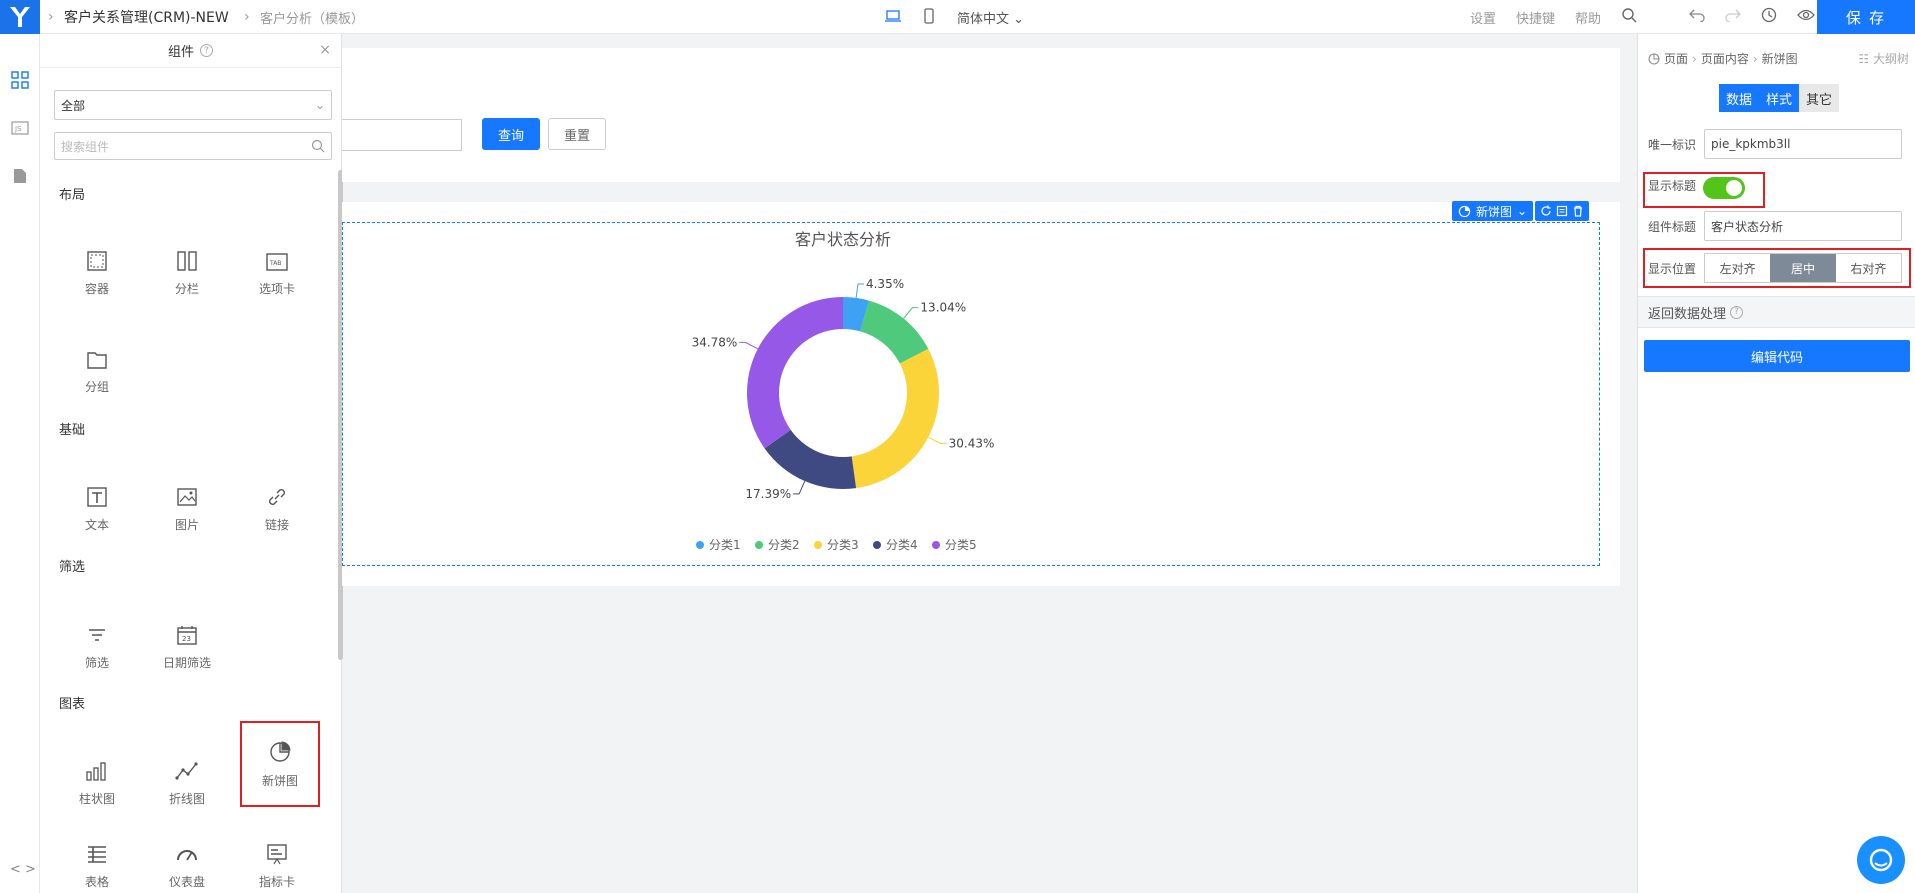 This screenshot has width=1915, height=893. I want to click on legend-label: 分类1, so click(725, 545).